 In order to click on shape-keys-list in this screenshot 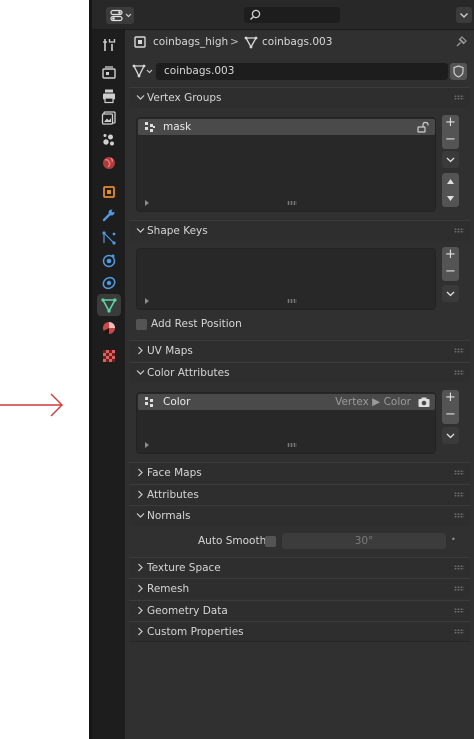, I will do `click(286, 279)`.